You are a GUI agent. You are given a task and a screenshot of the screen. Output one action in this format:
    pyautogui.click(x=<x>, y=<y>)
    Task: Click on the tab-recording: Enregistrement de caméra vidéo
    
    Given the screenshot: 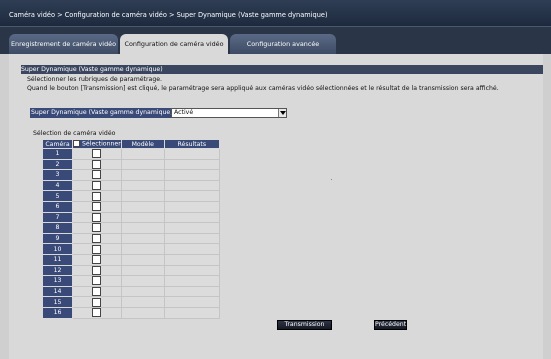 What is the action you would take?
    pyautogui.click(x=63, y=44)
    